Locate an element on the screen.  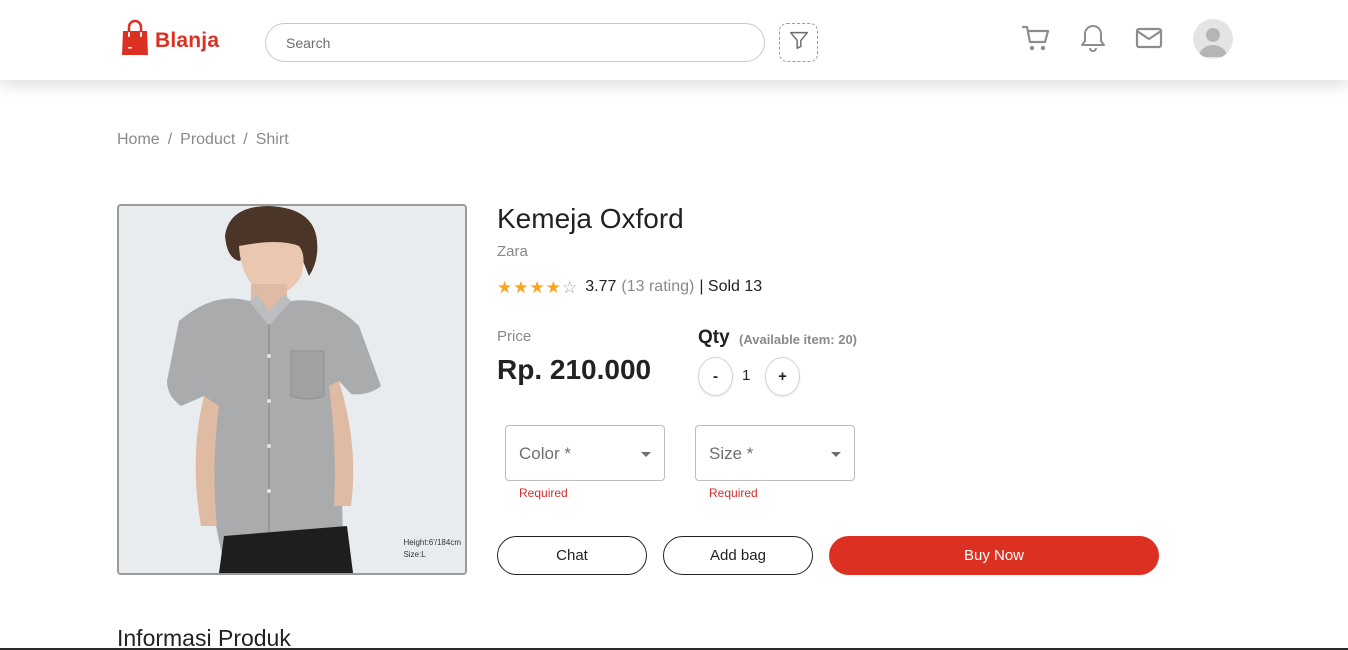
cart-icon is located at coordinates (1036, 40).